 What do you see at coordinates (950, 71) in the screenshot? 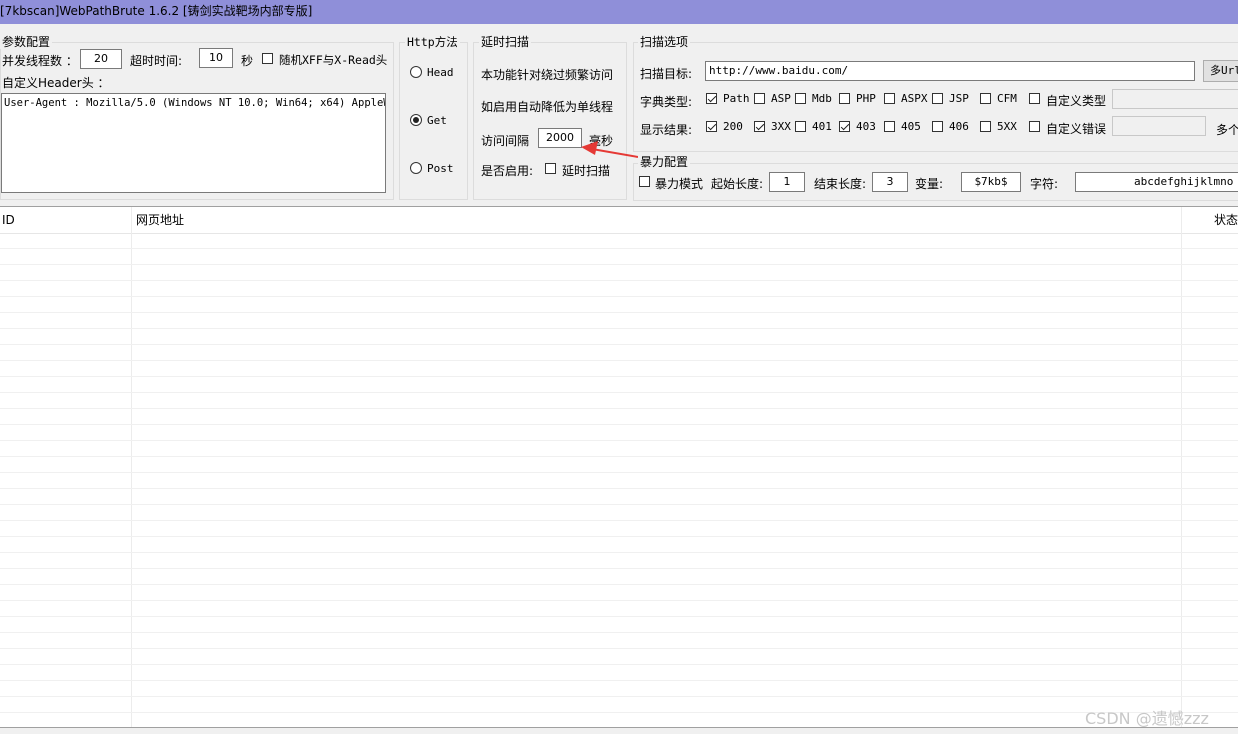
I see `target-input: http://www.baidu.com/` at bounding box center [950, 71].